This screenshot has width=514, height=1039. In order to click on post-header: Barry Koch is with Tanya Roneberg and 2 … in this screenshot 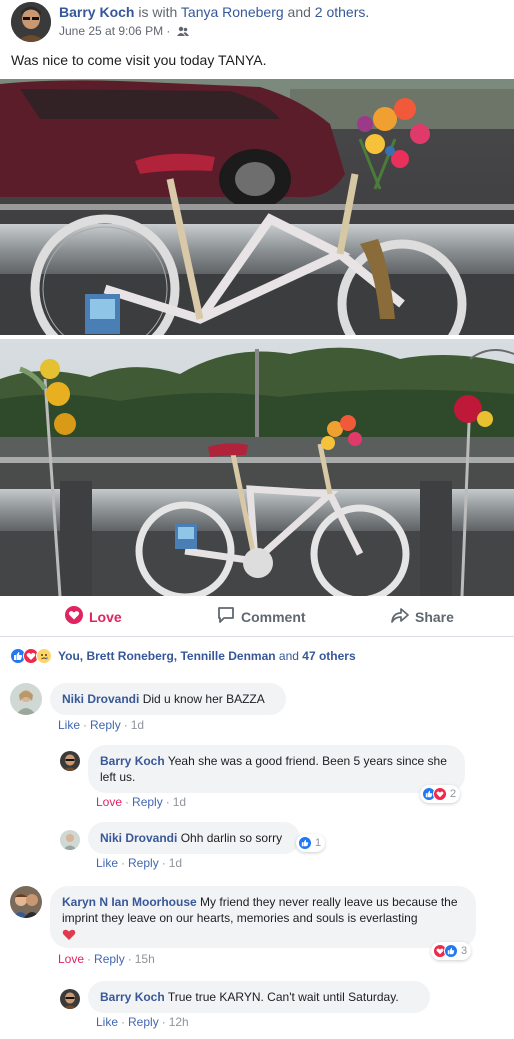, I will do `click(257, 22)`.